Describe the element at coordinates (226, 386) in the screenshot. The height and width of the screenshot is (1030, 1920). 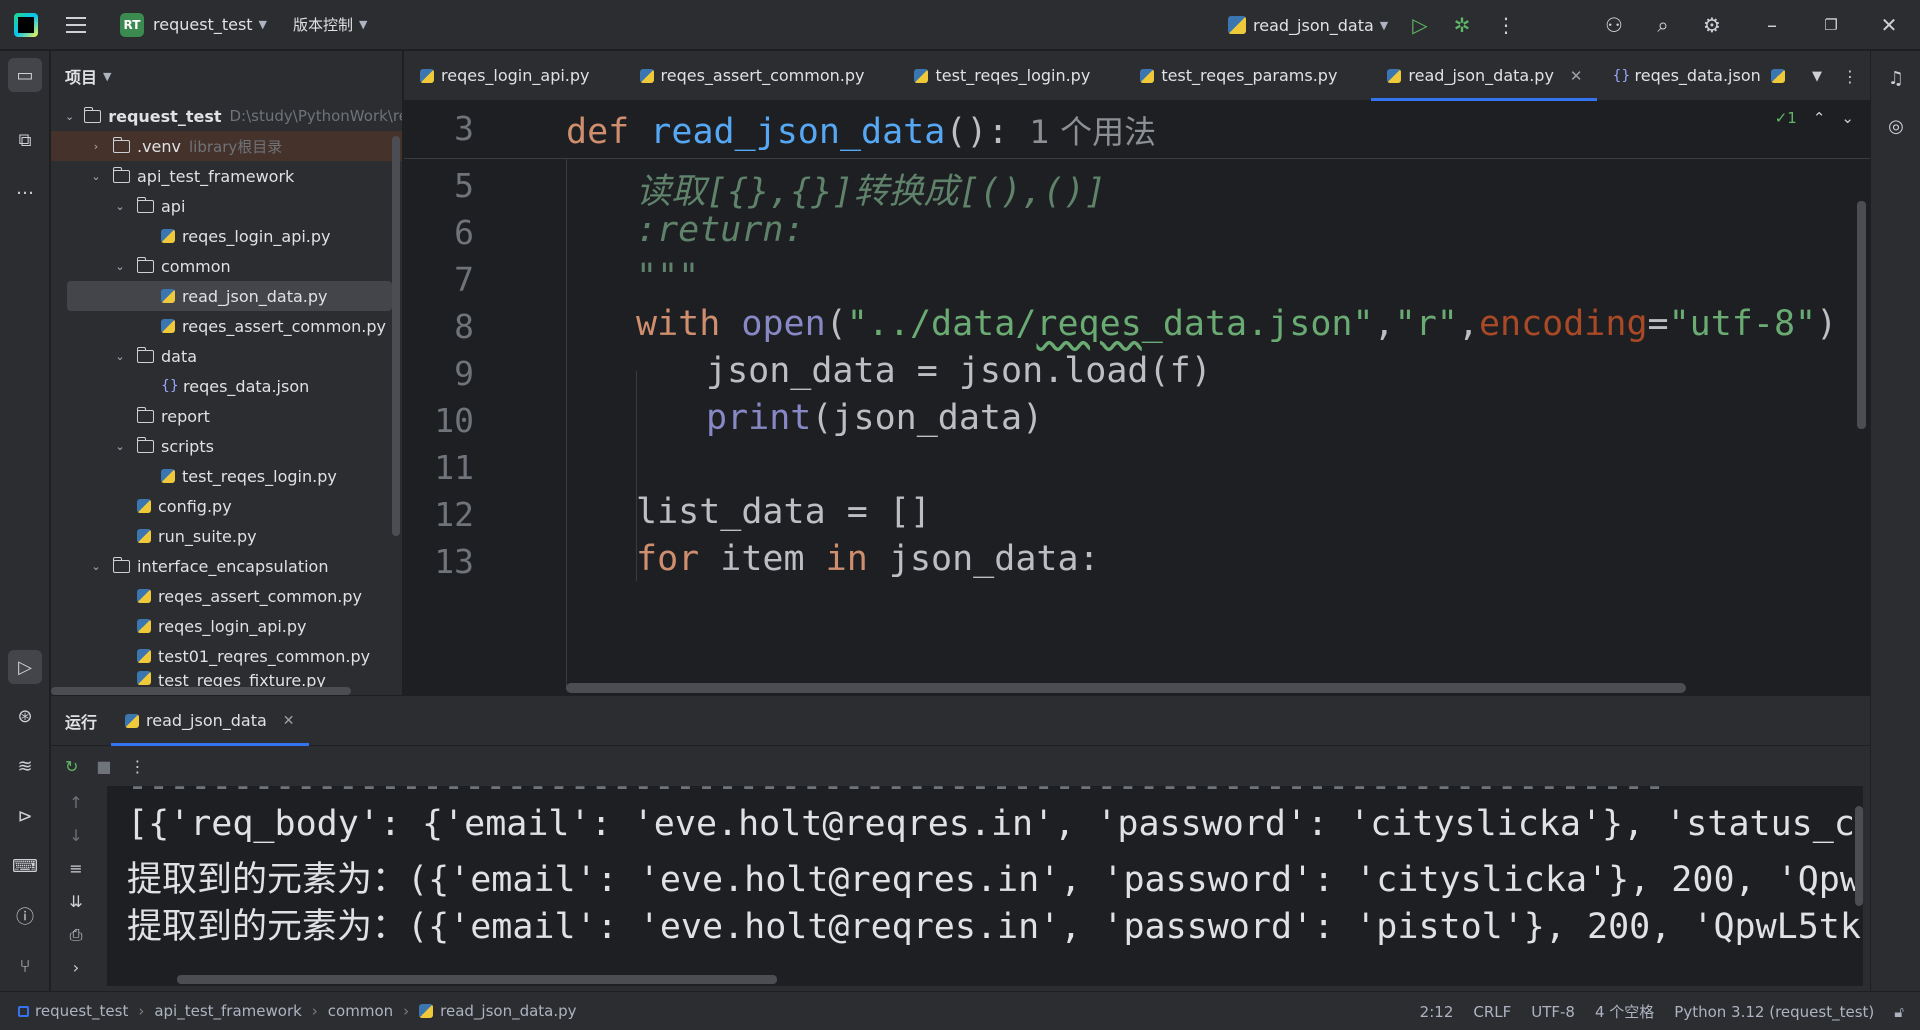
I see `tree-item-reqes-data-json: {} reqes_data.json` at that location.